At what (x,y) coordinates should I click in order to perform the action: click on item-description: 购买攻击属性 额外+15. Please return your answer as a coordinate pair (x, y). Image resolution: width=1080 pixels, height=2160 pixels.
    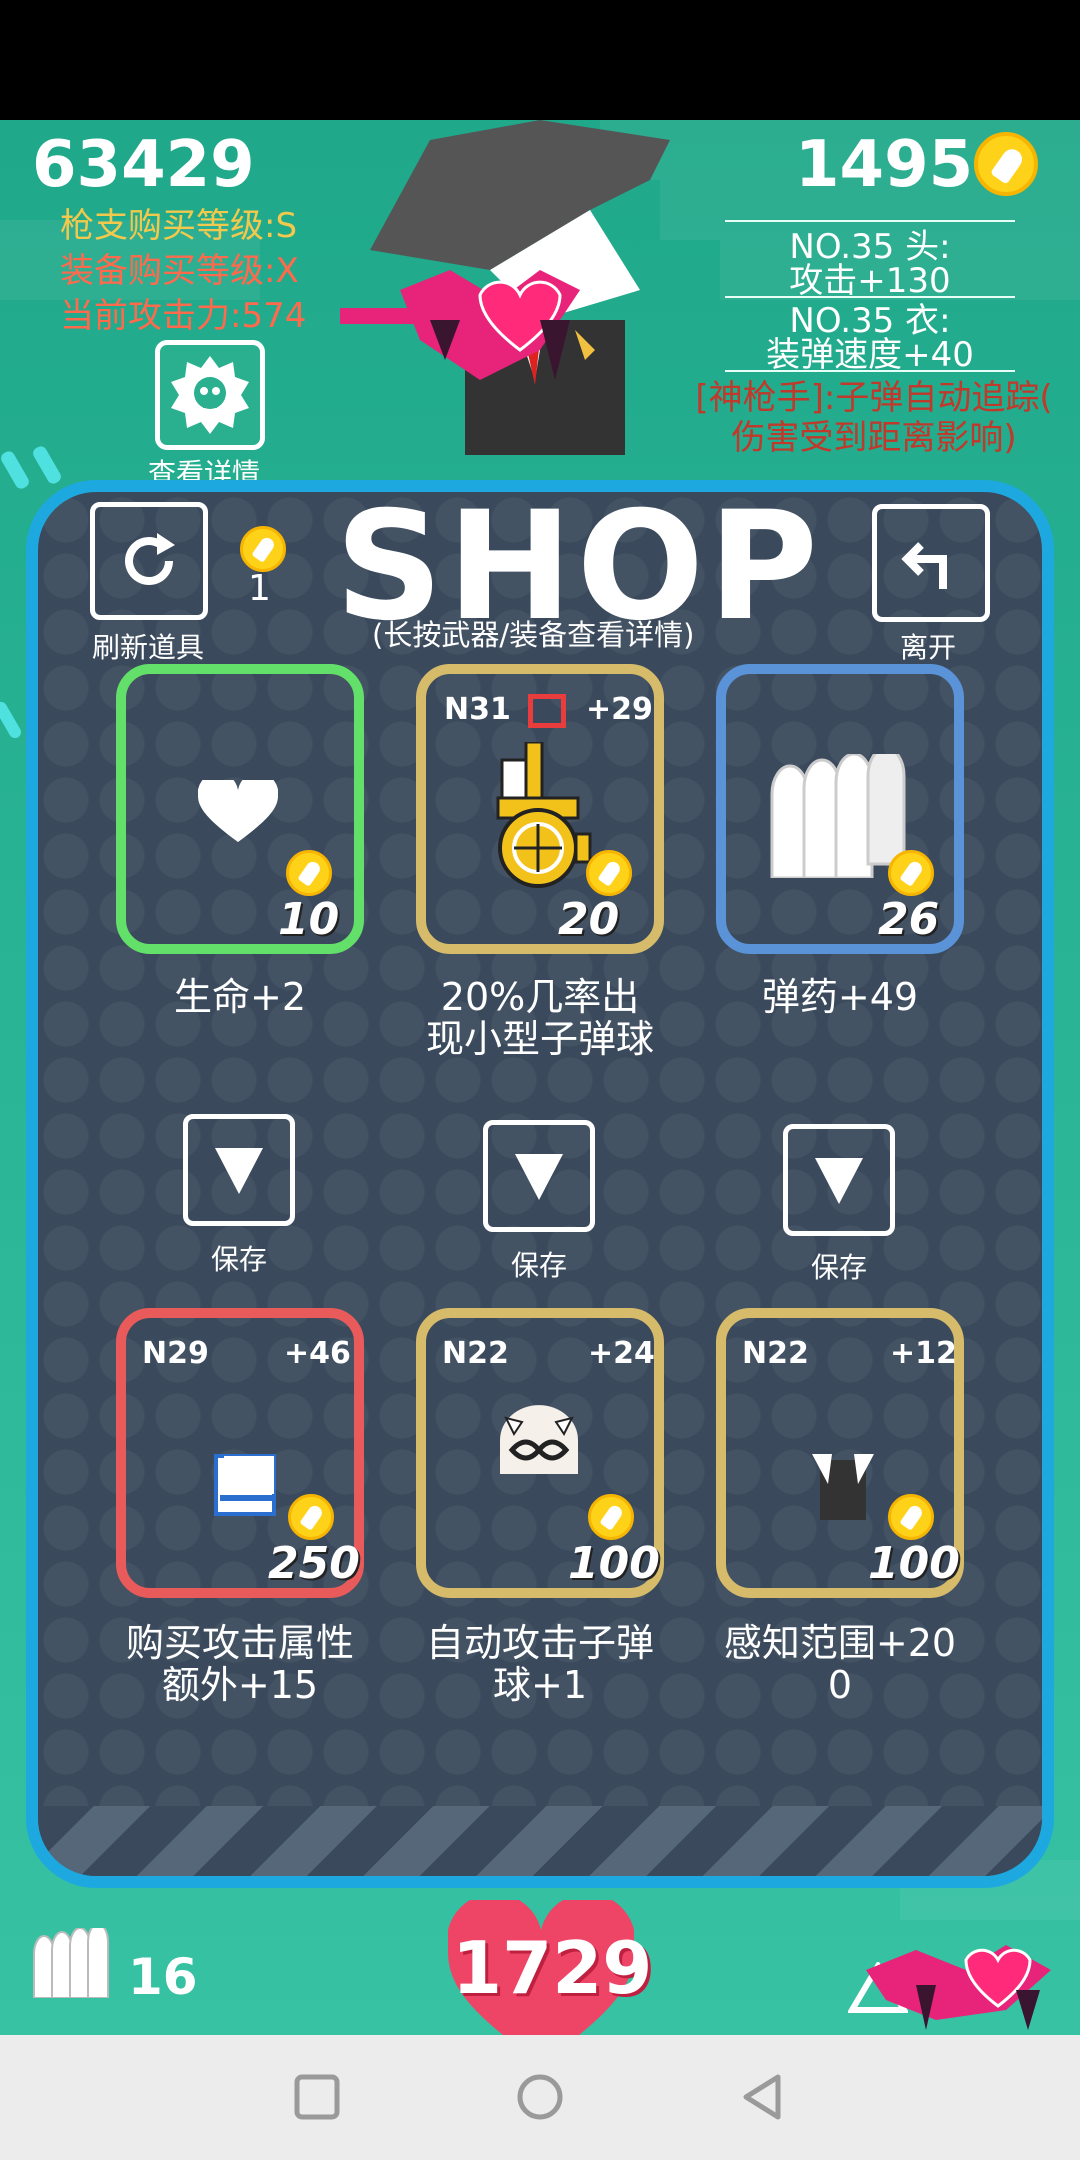
    Looking at the image, I should click on (240, 1664).